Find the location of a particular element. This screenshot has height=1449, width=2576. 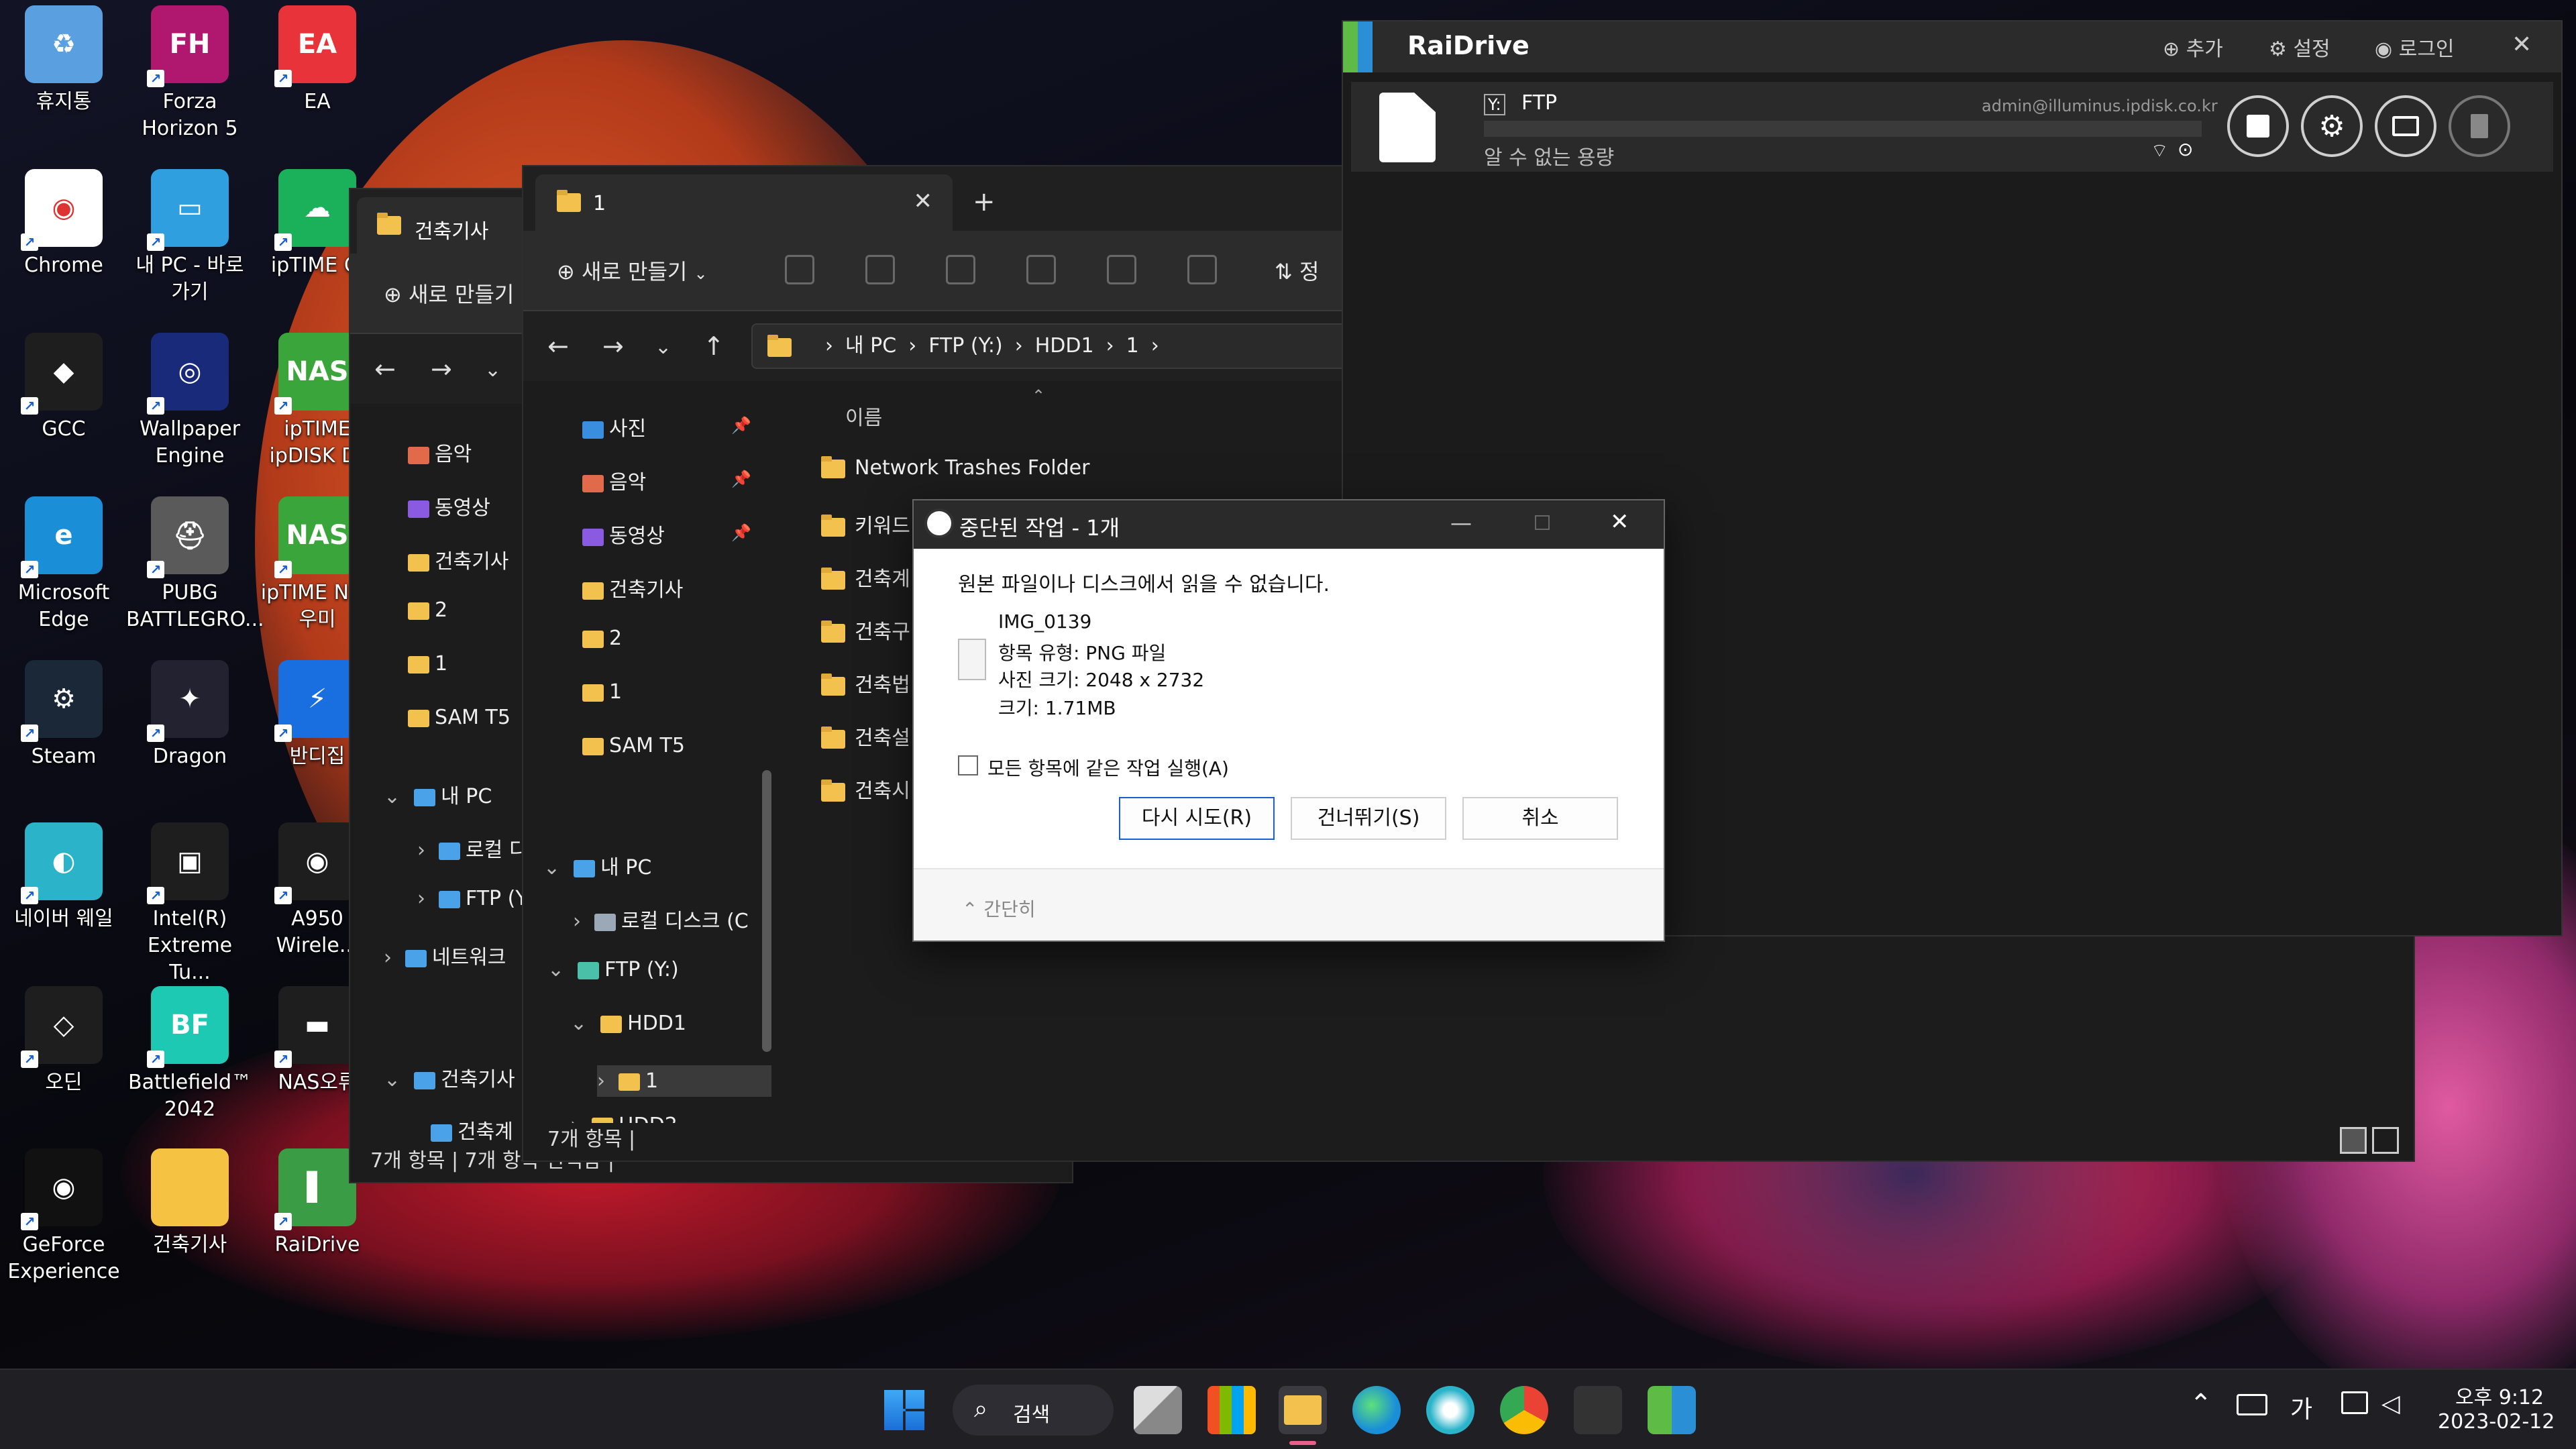

quick-access-item: 건축기사 is located at coordinates (632, 587).